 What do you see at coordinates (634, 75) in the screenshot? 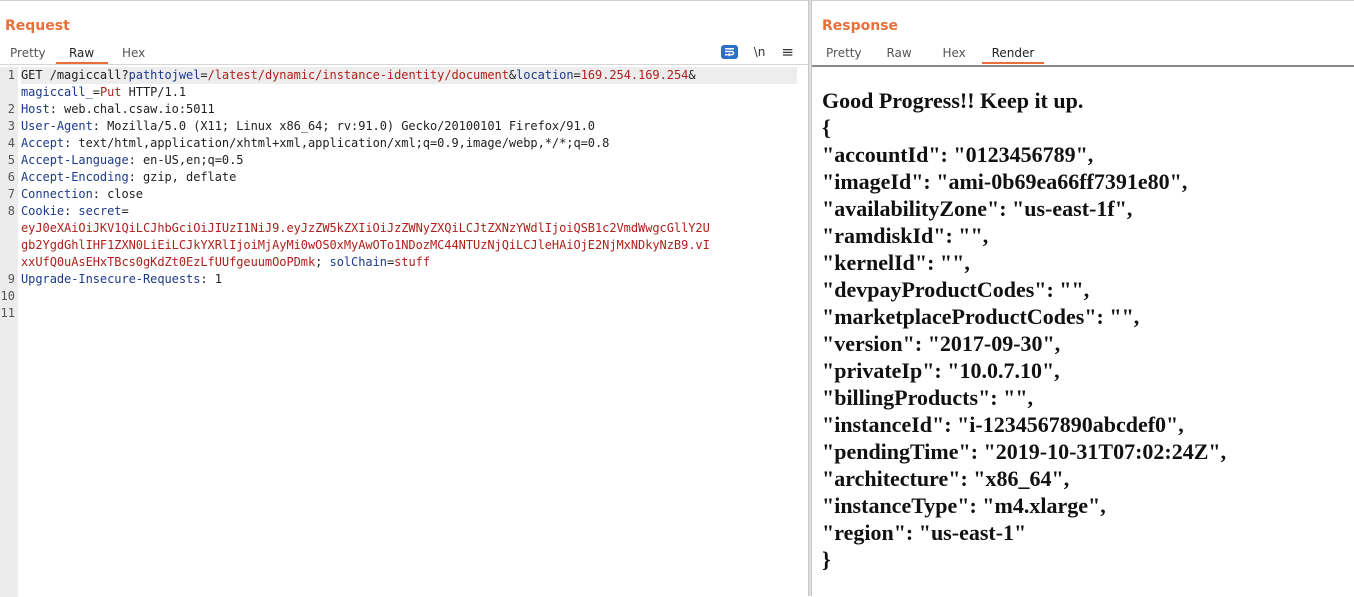
I see `param-value: 169.254.169.254` at bounding box center [634, 75].